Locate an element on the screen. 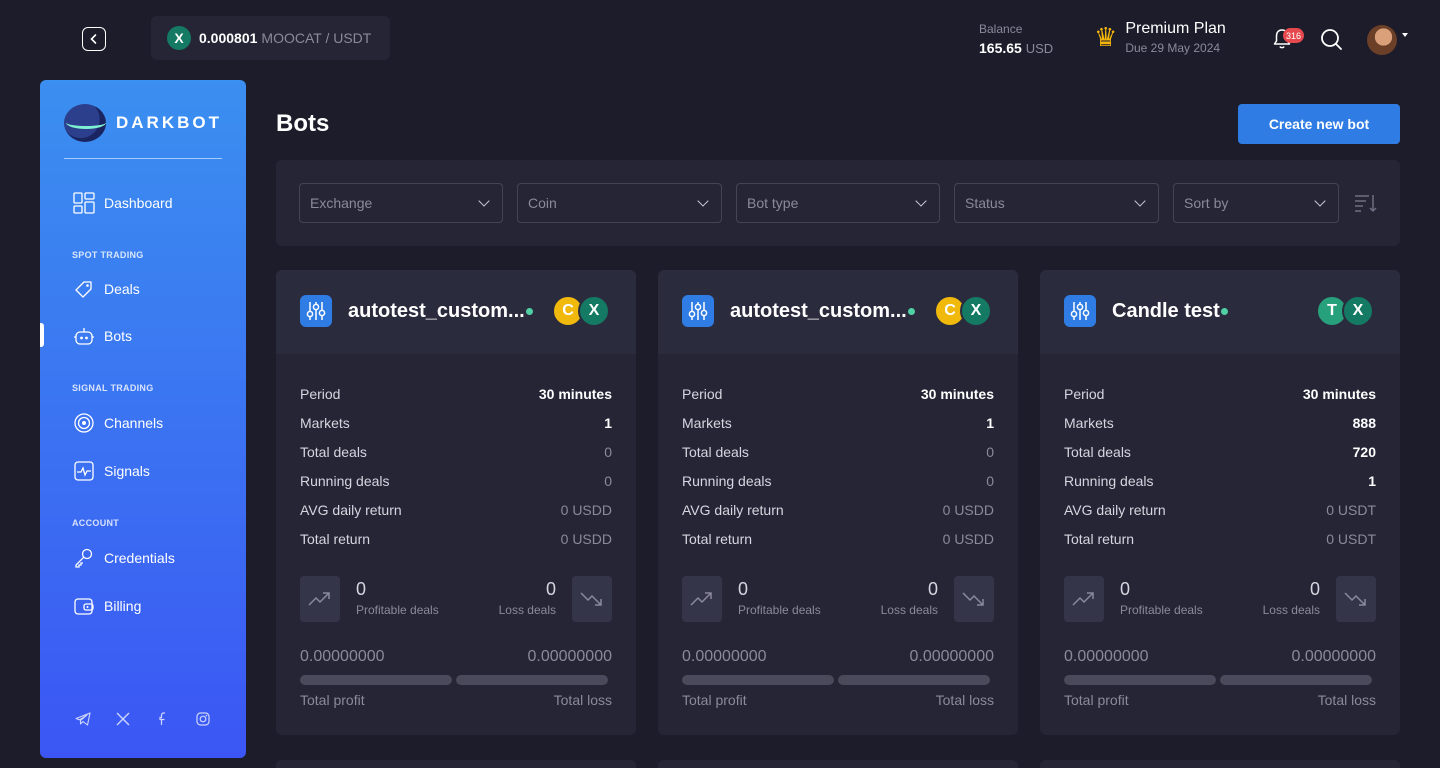  instagram-icon is located at coordinates (203, 719).